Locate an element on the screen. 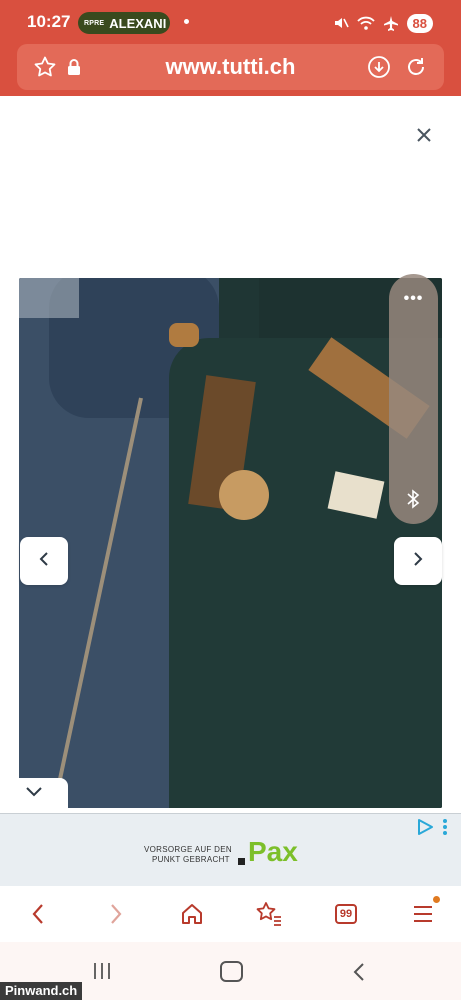  tabs-button: 99 is located at coordinates (346, 914).